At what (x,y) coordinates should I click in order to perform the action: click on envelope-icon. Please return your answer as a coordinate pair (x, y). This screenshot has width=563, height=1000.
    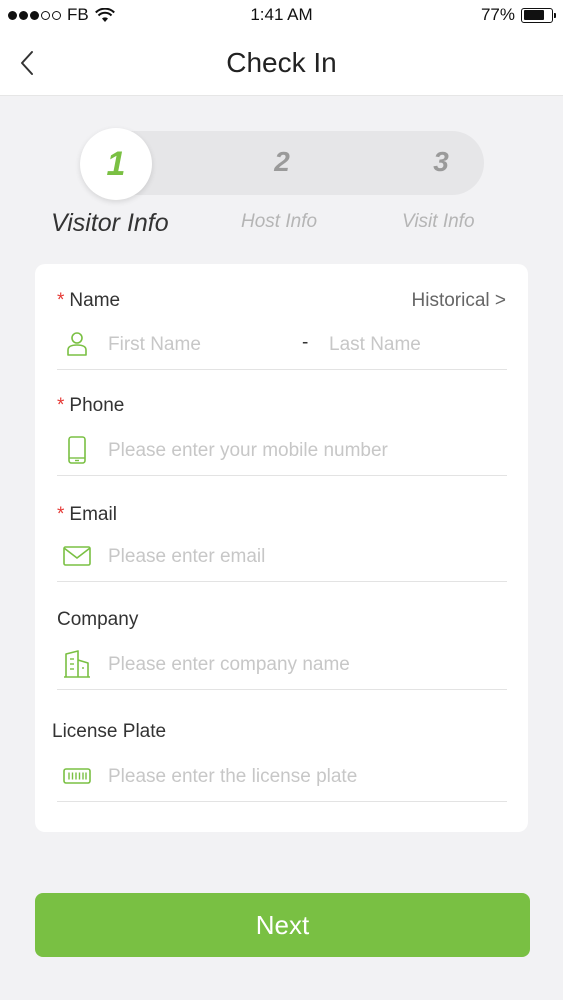
    Looking at the image, I should click on (77, 556).